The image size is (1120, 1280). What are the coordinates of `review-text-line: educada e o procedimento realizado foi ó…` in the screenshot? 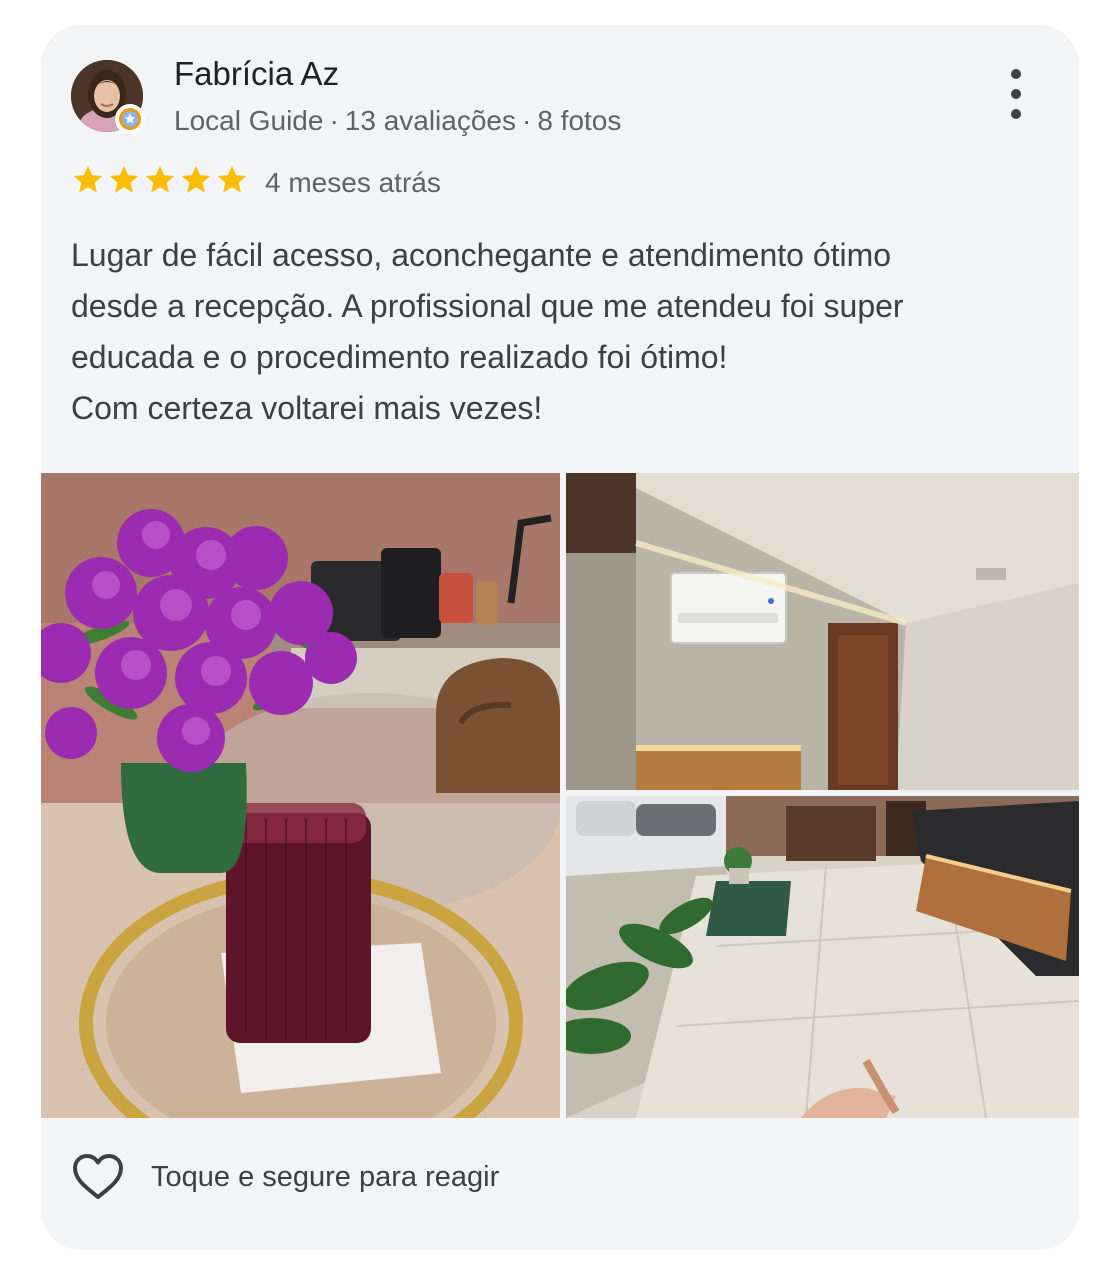 It's located at (399, 357).